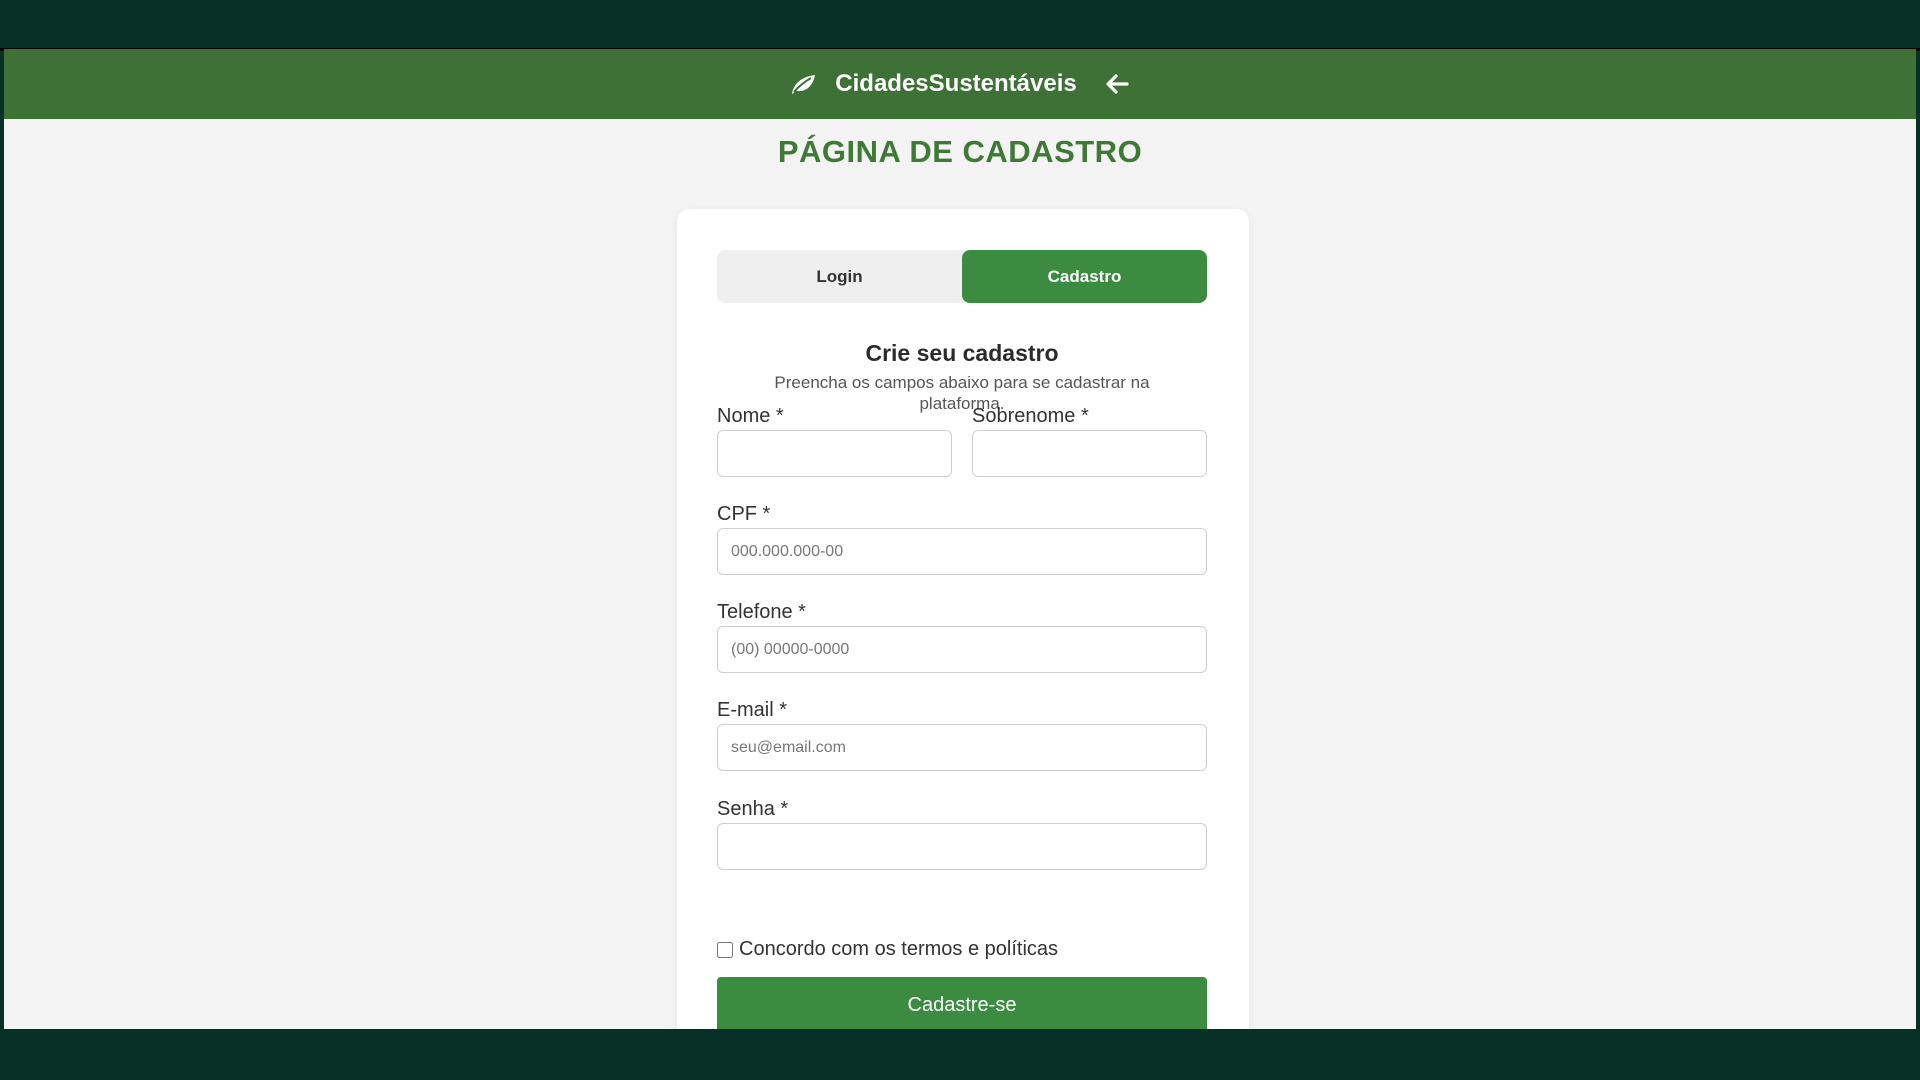 The width and height of the screenshot is (1920, 1080). Describe the element at coordinates (1117, 84) in the screenshot. I see `arrow-left-icon` at that location.